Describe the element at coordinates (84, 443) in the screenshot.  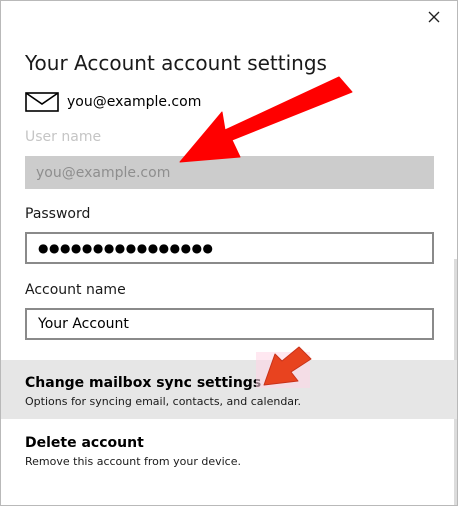
I see `delete-account-title: Delete account` at that location.